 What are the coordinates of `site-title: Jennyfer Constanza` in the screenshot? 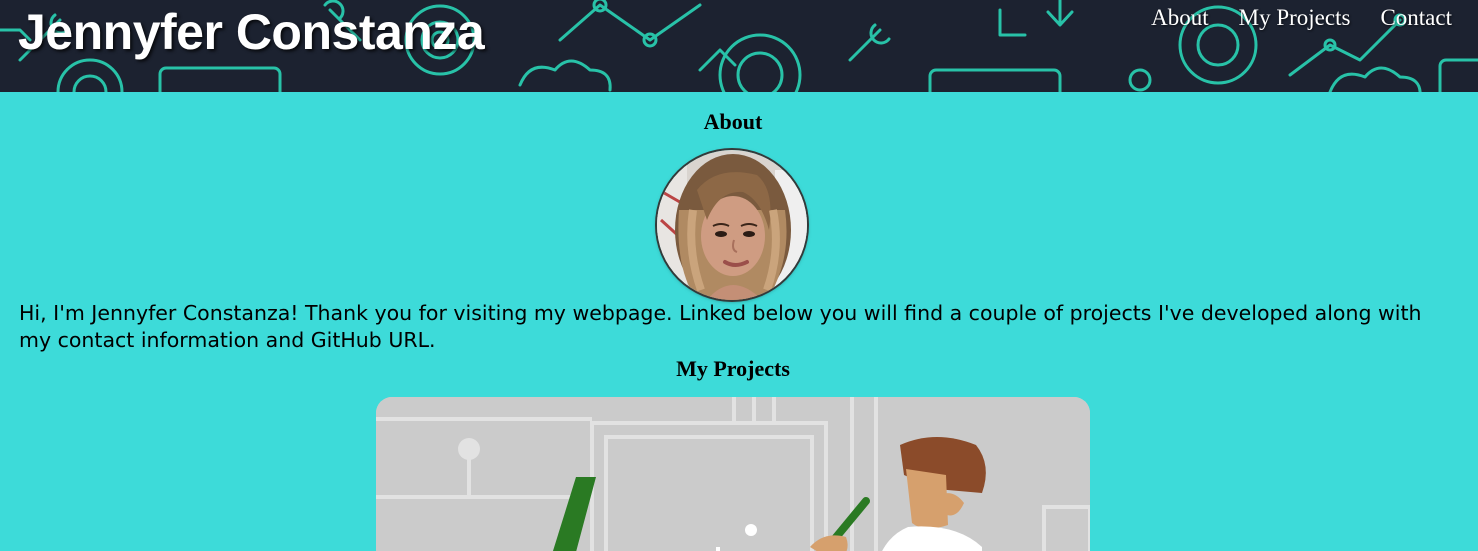 It's located at (251, 32).